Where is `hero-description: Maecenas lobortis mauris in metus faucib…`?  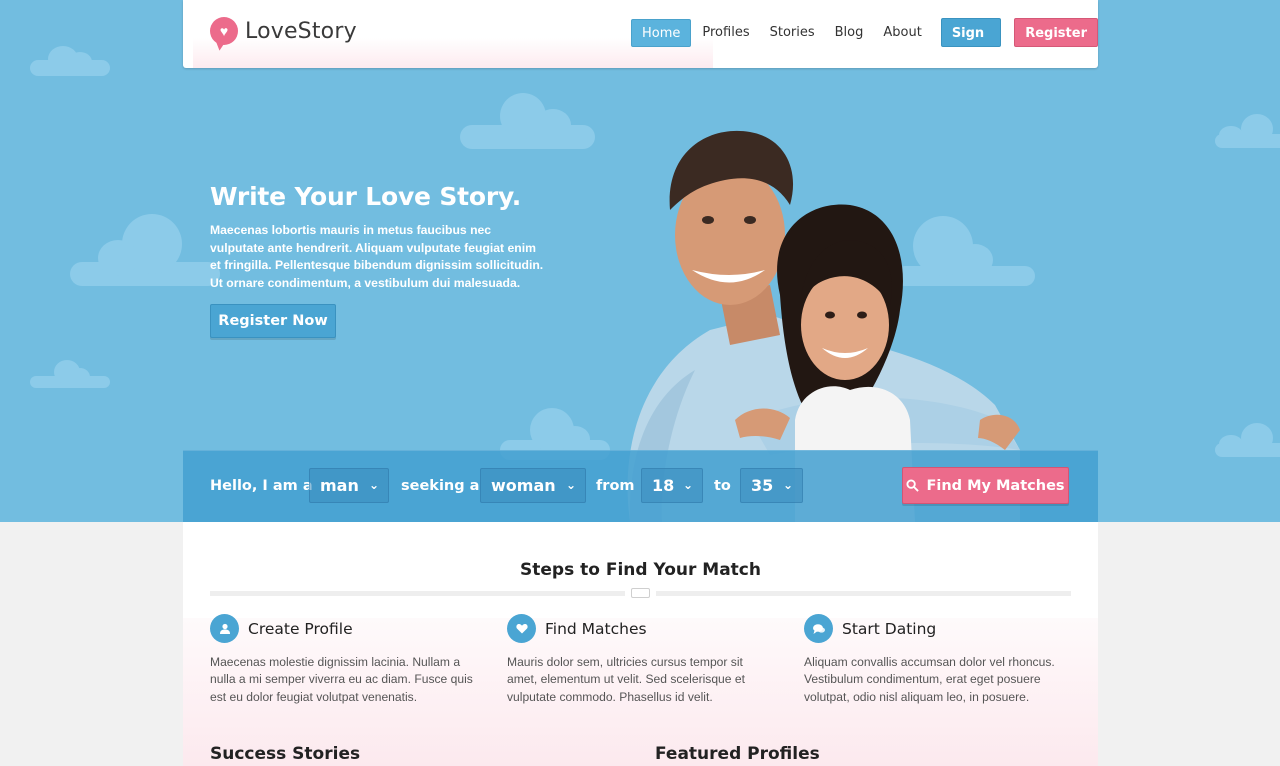 hero-description: Maecenas lobortis mauris in metus faucib… is located at coordinates (377, 256).